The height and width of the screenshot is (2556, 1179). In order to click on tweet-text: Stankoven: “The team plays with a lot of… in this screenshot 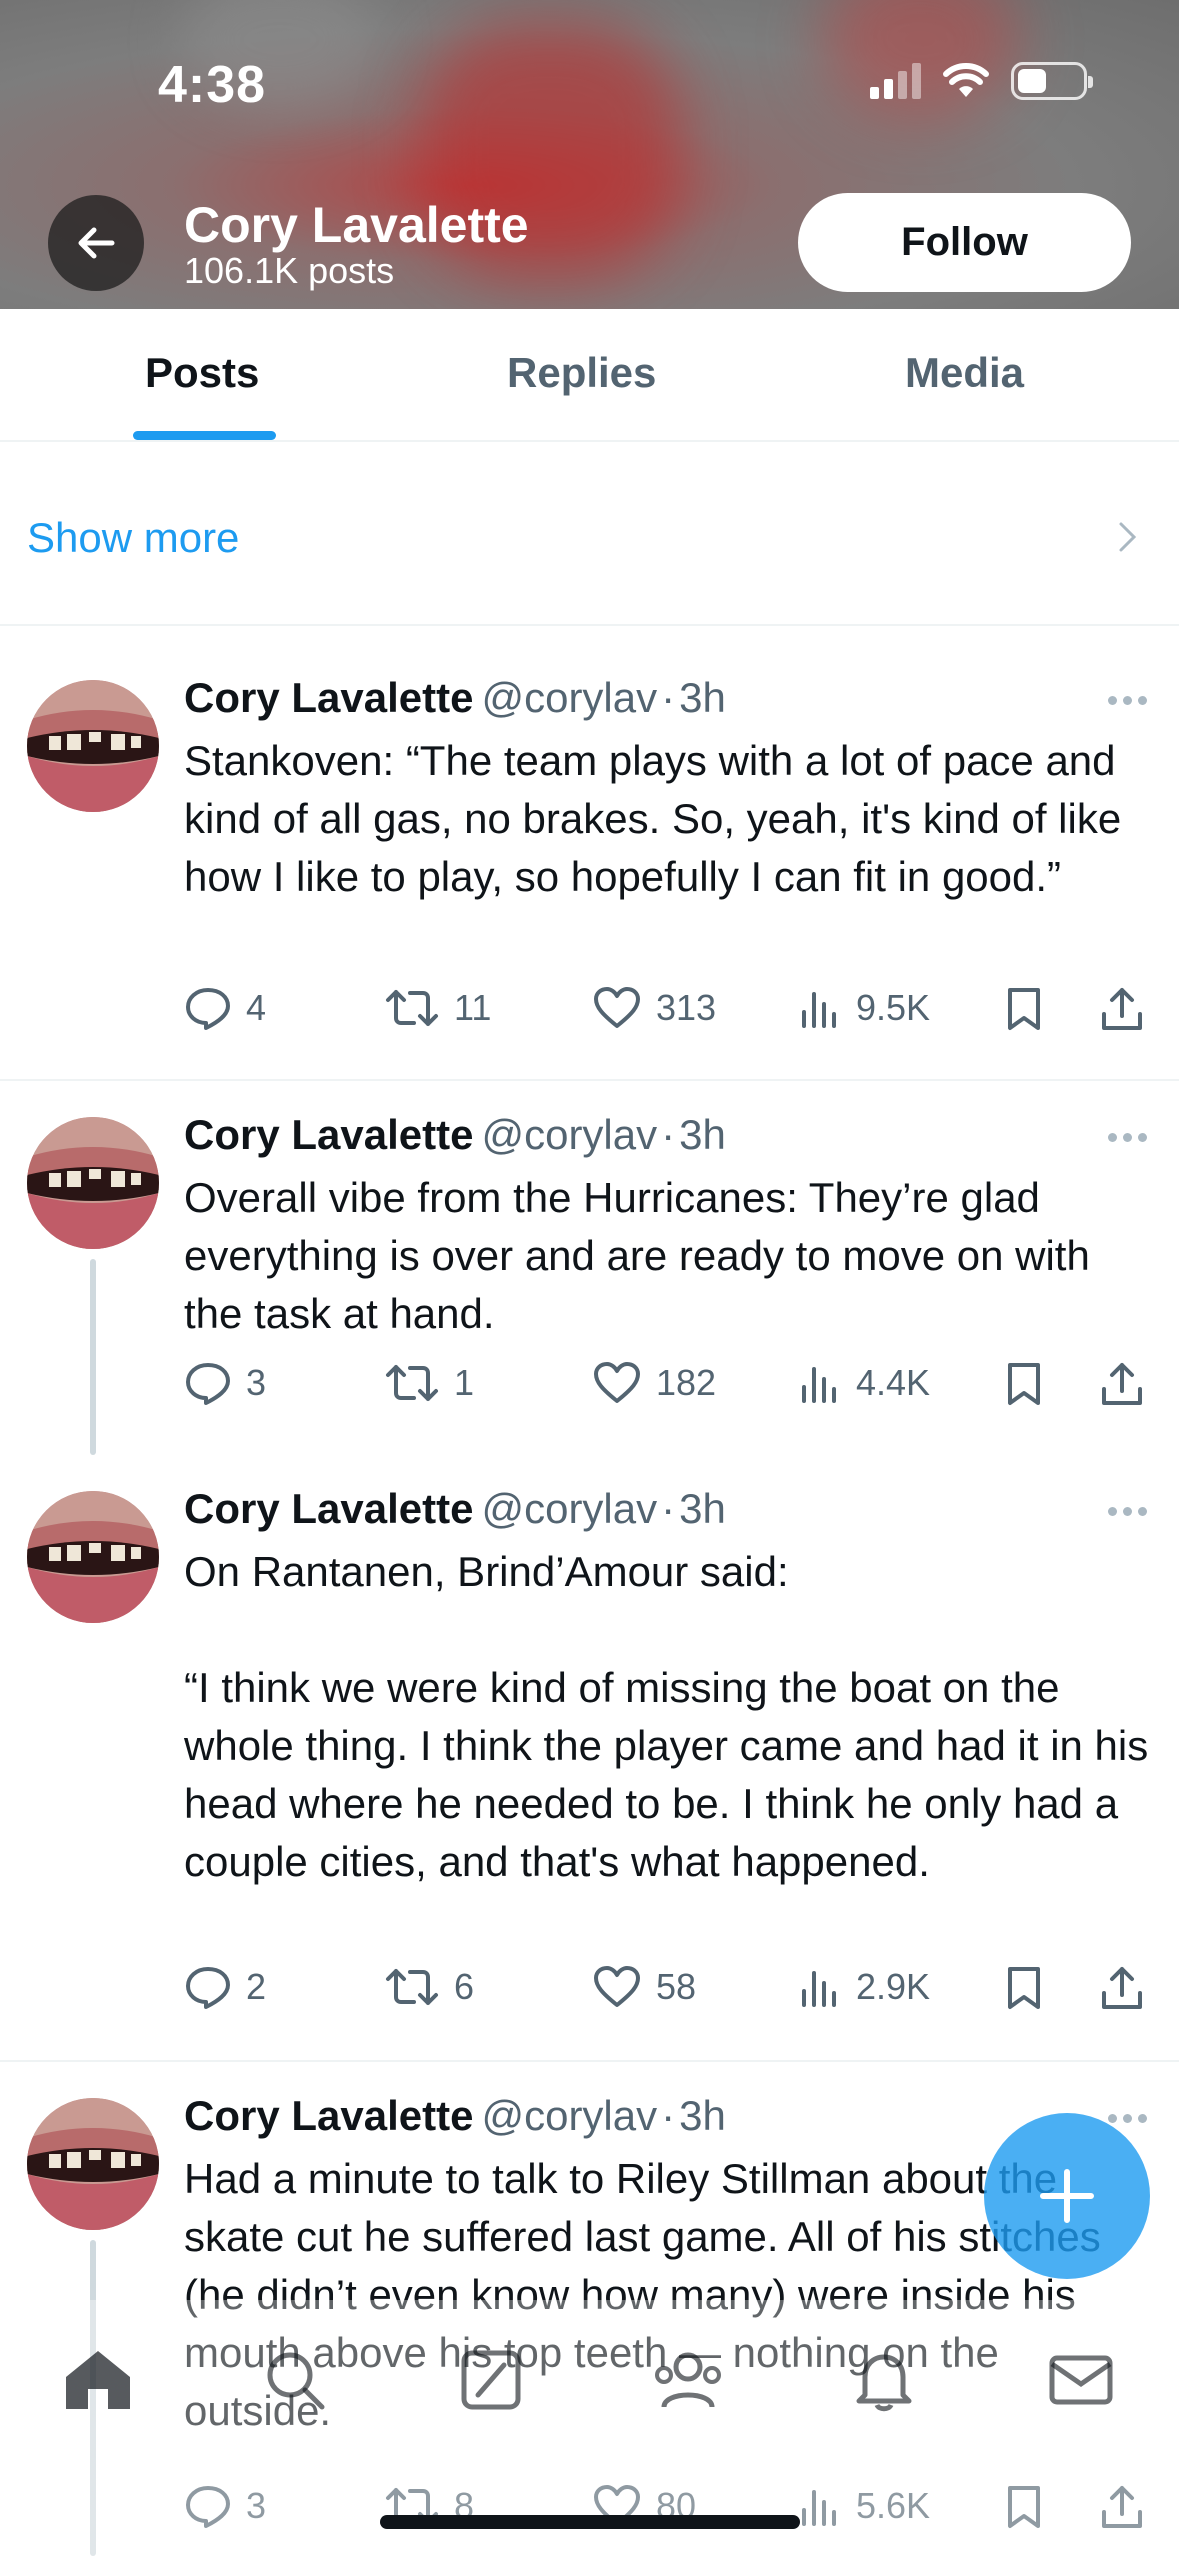, I will do `click(658, 818)`.